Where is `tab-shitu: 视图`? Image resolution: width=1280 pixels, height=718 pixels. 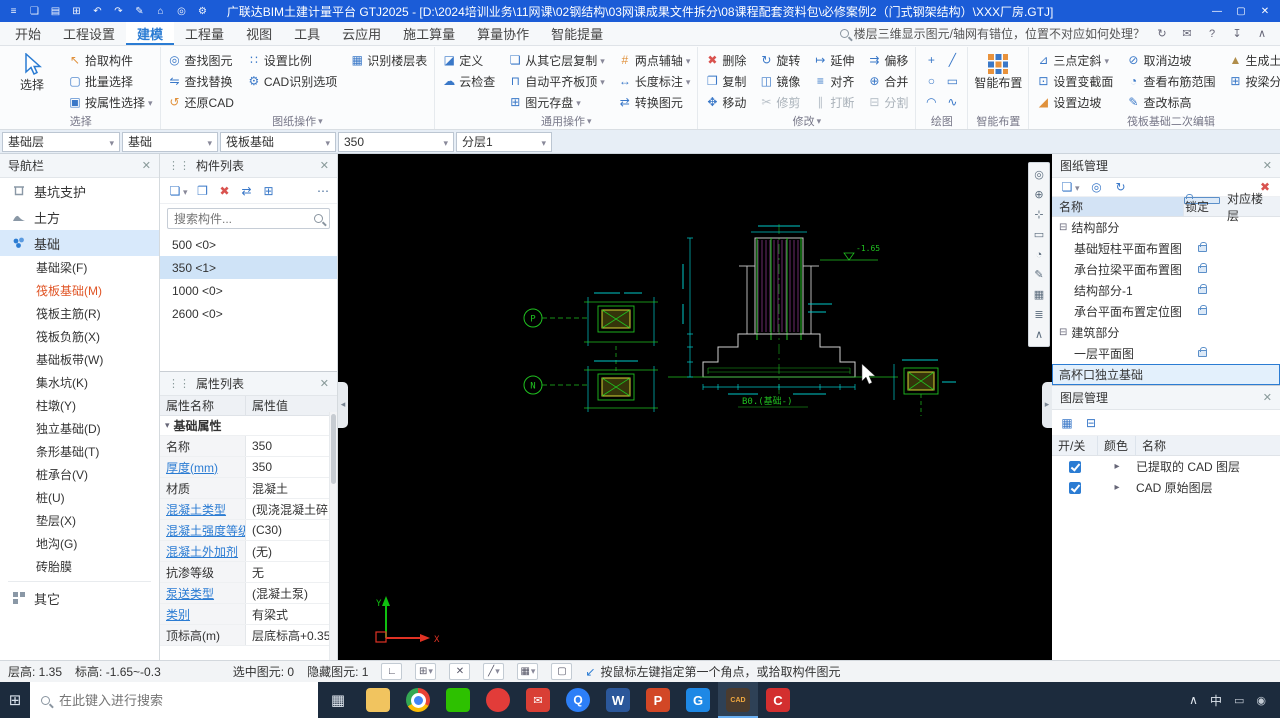 tab-shitu: 视图 is located at coordinates (259, 33).